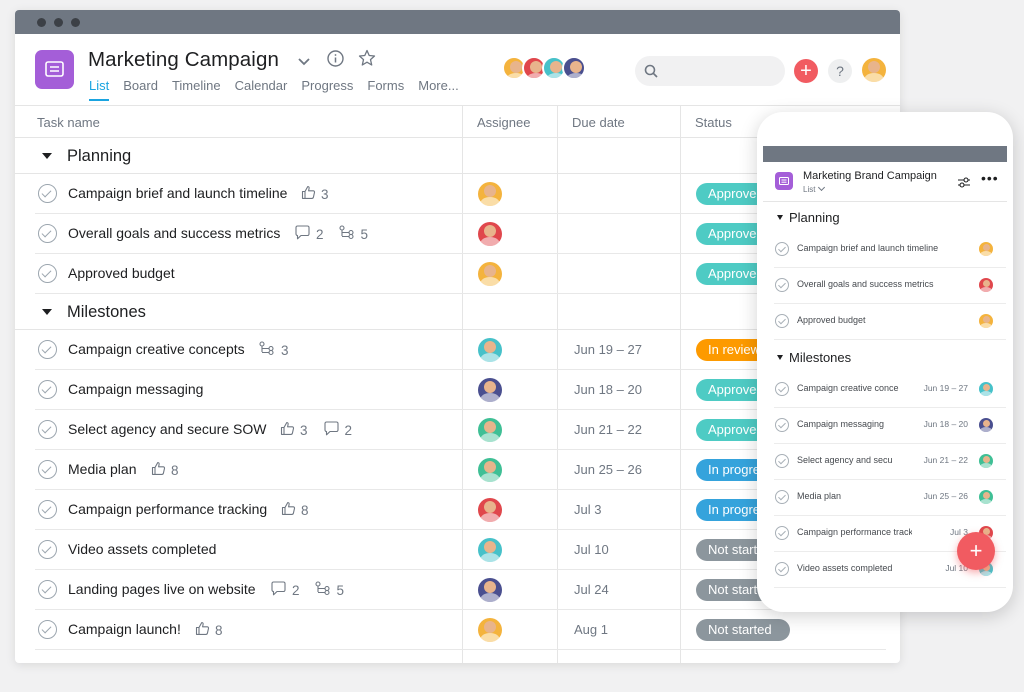 The width and height of the screenshot is (1024, 692). I want to click on mobile-task-row: Overall goals and success metrics, so click(890, 286).